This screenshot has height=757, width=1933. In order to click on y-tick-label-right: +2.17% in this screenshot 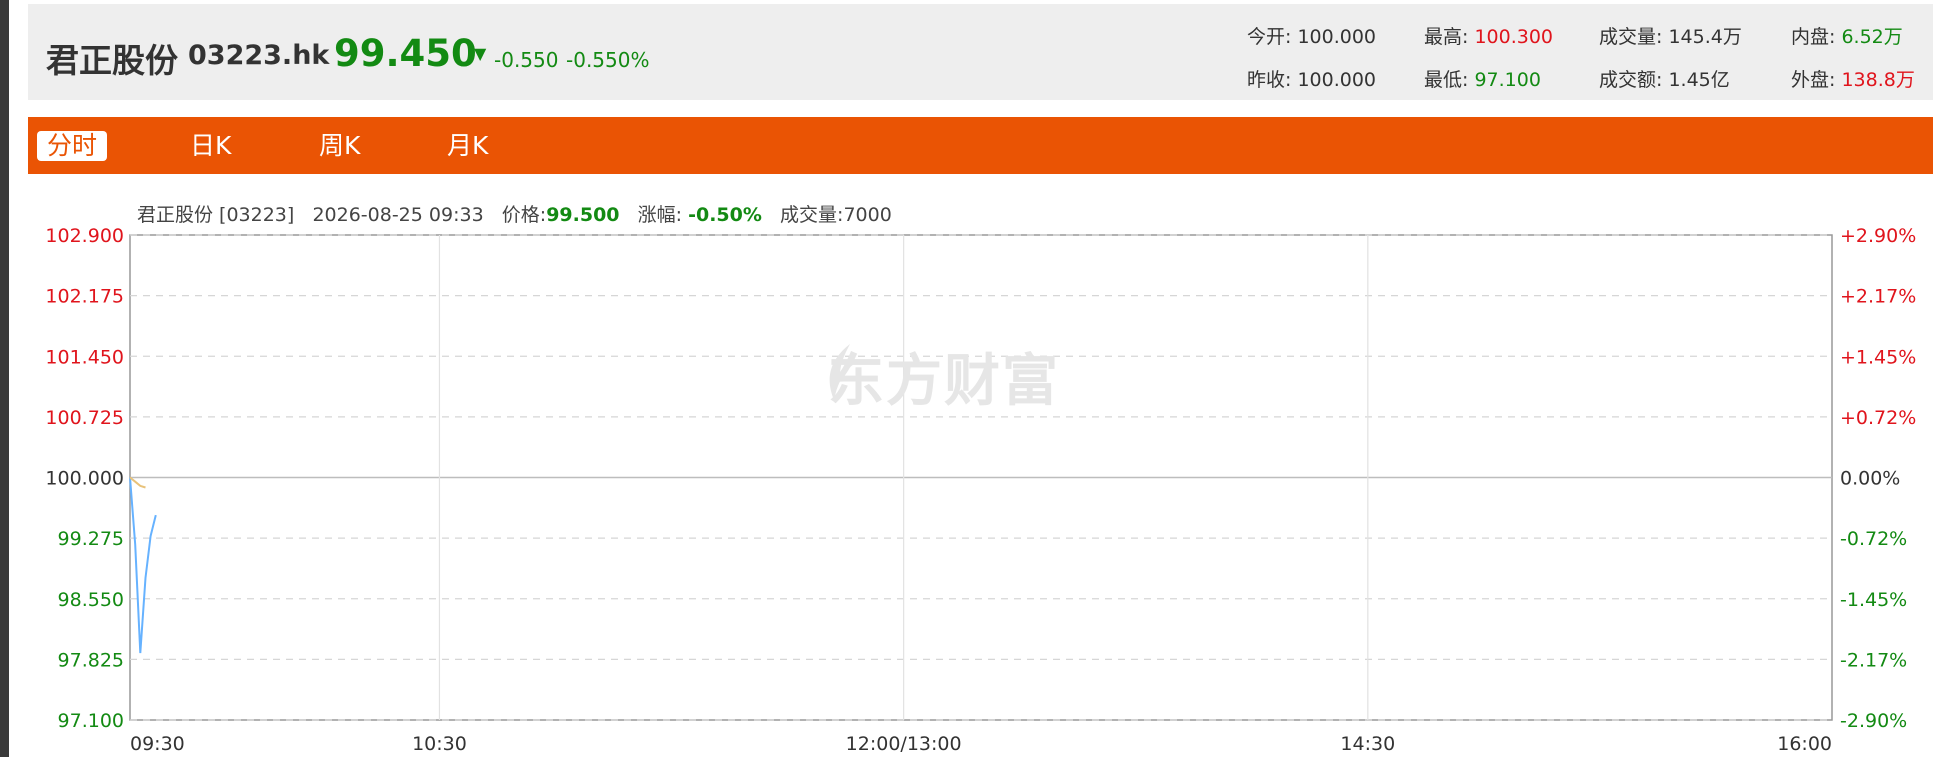, I will do `click(1878, 297)`.